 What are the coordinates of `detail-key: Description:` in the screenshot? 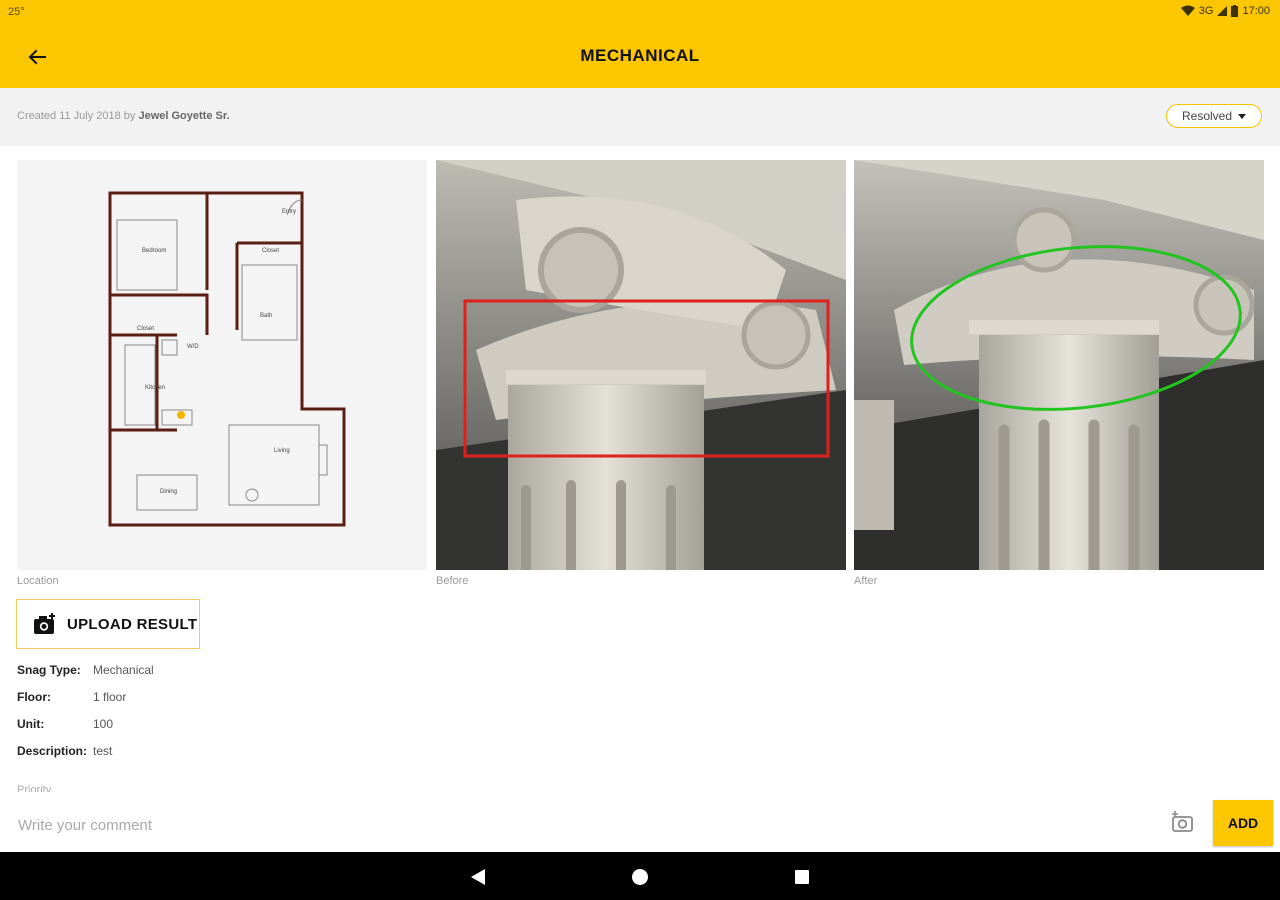 It's located at (52, 751).